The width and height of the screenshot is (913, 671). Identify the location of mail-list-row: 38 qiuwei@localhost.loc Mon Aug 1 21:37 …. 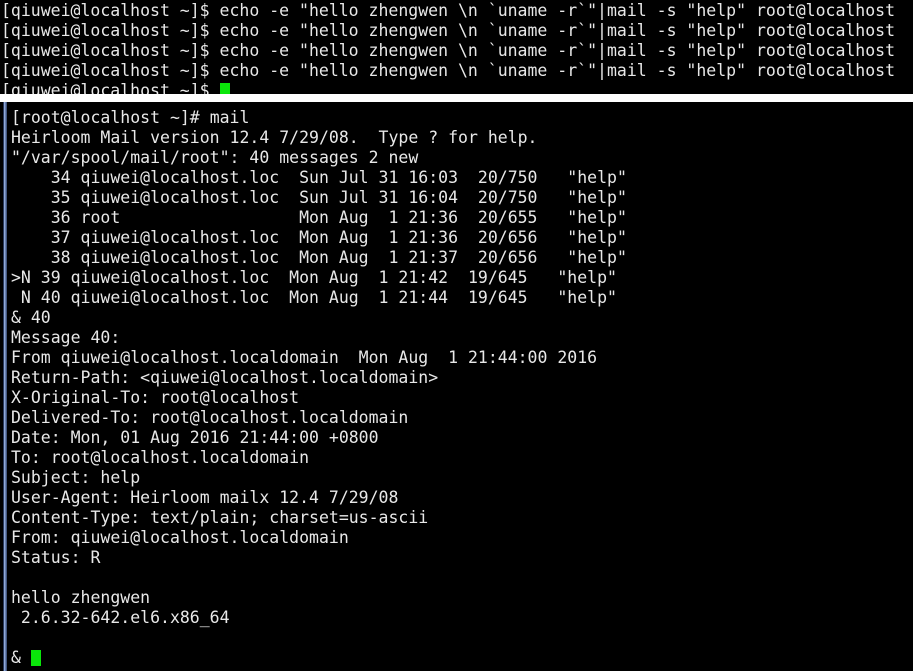
(319, 258).